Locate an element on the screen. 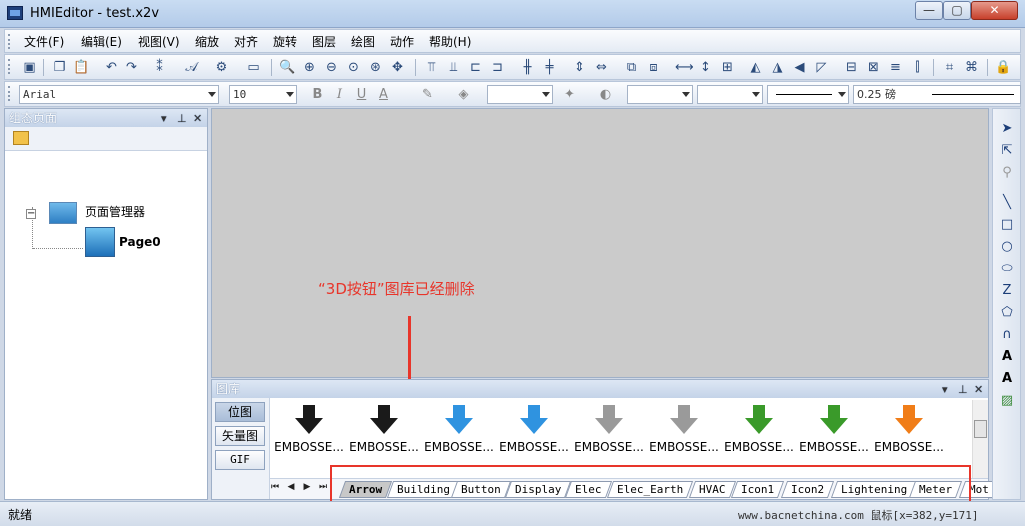  font-select: Arial is located at coordinates (119, 94).